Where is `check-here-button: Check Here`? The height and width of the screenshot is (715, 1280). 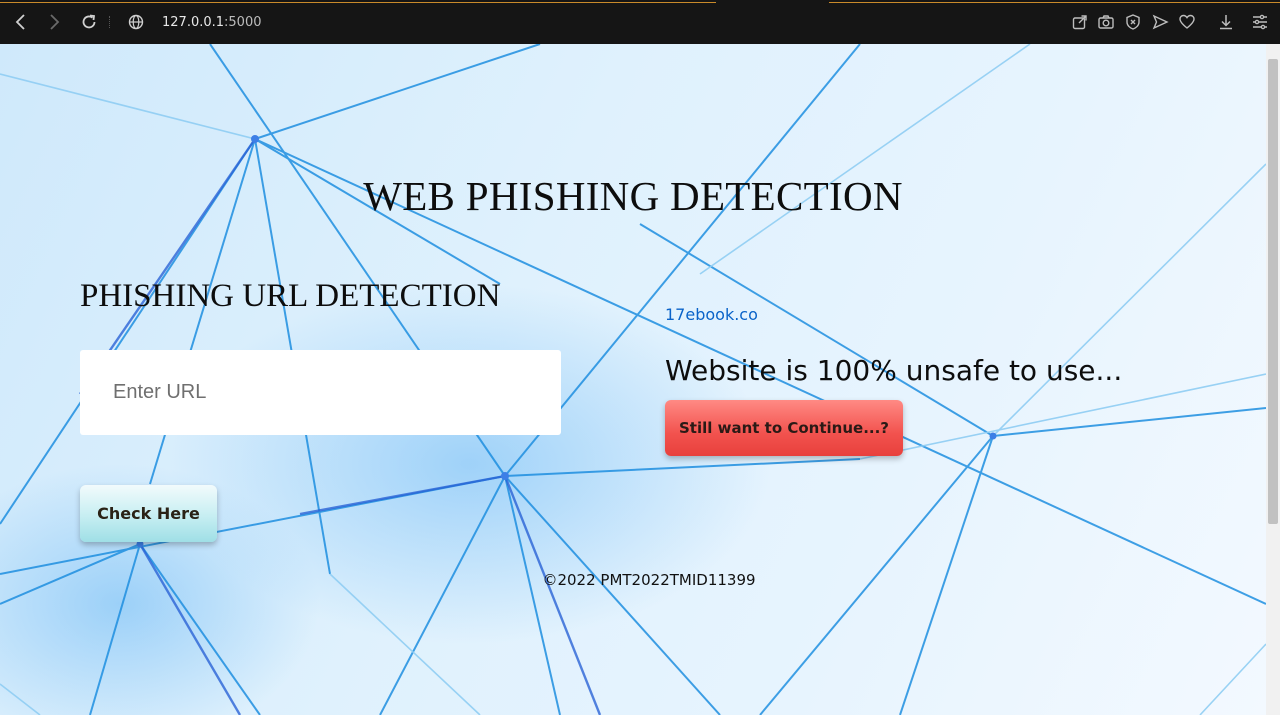
check-here-button: Check Here is located at coordinates (148, 513).